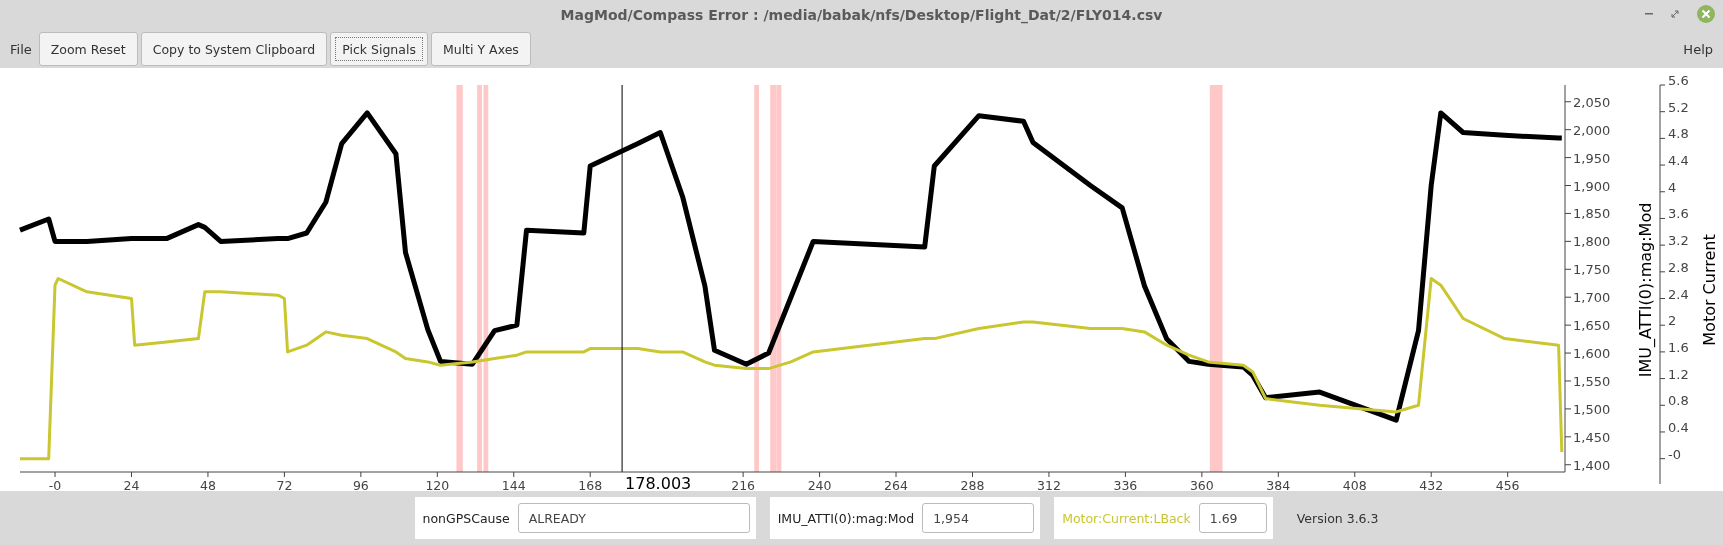 This screenshot has width=1723, height=545. What do you see at coordinates (1678, 401) in the screenshot?
I see `axis-tick-label: 0.8` at bounding box center [1678, 401].